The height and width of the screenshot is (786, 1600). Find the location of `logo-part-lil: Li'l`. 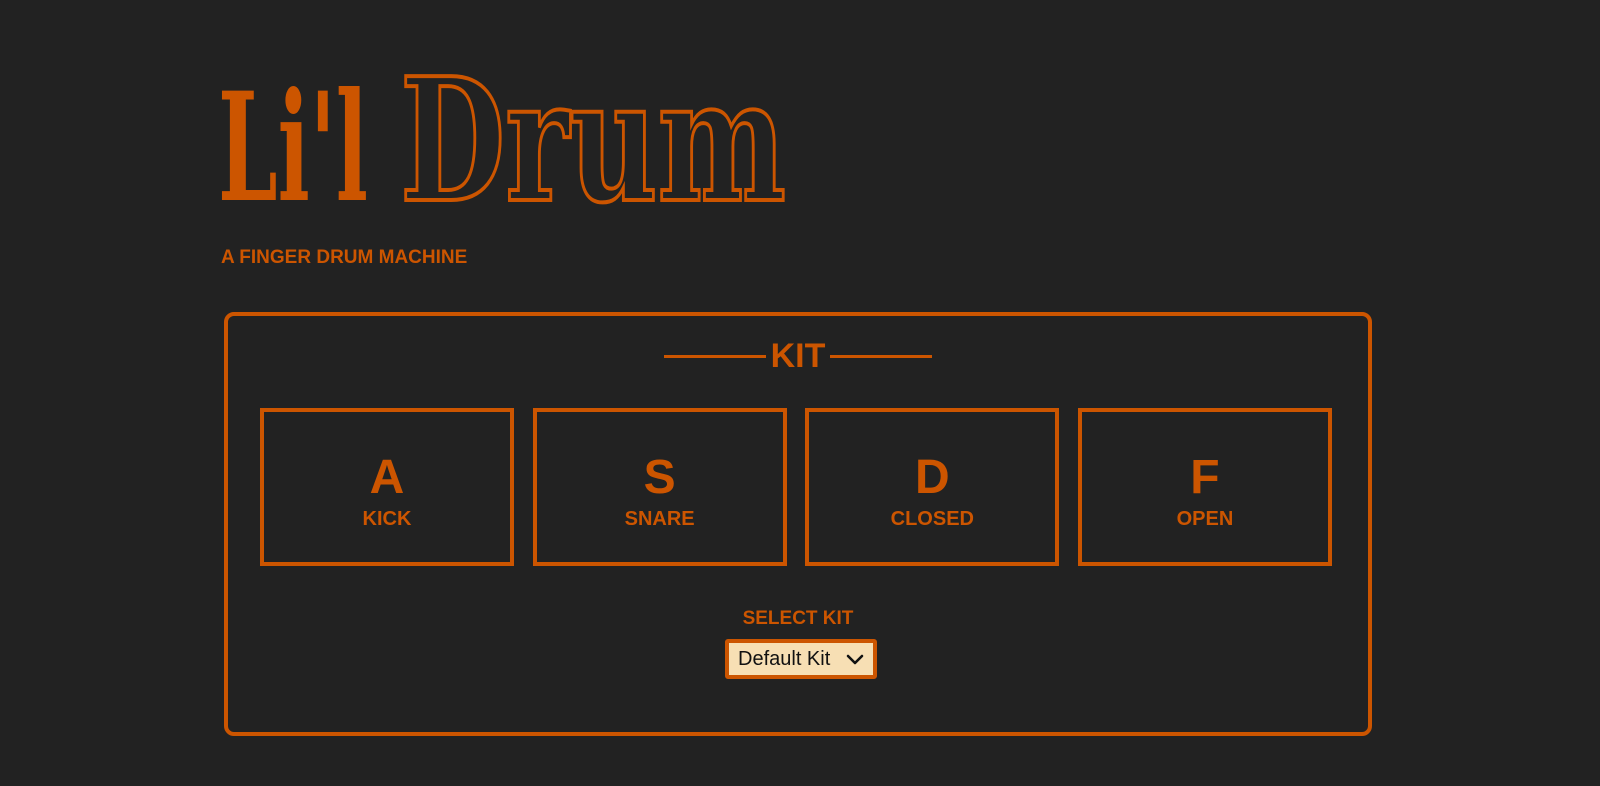

logo-part-lil: Li'l is located at coordinates (293, 148).